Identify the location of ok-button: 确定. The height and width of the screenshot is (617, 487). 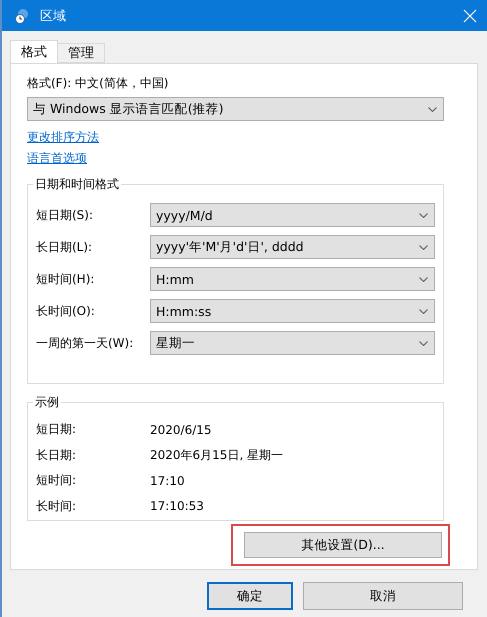
(250, 596).